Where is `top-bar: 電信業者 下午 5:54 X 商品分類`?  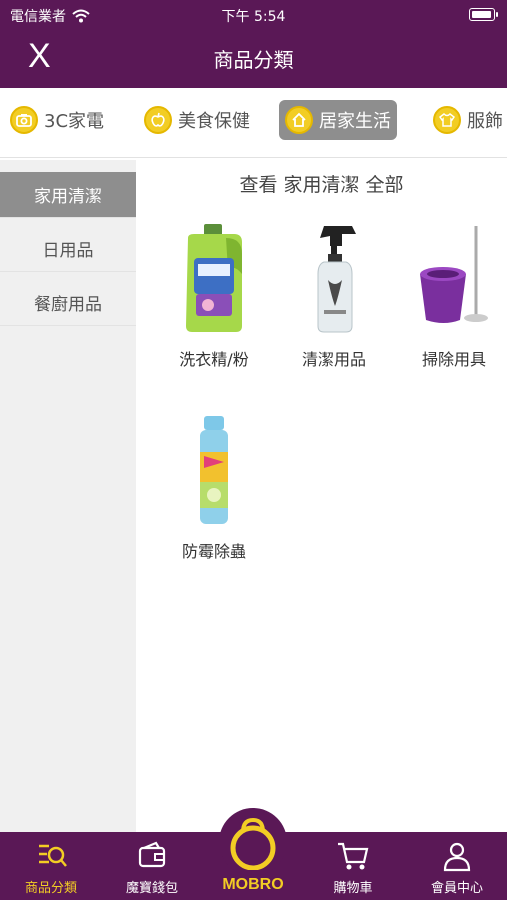
top-bar: 電信業者 下午 5:54 X 商品分類 is located at coordinates (253, 44).